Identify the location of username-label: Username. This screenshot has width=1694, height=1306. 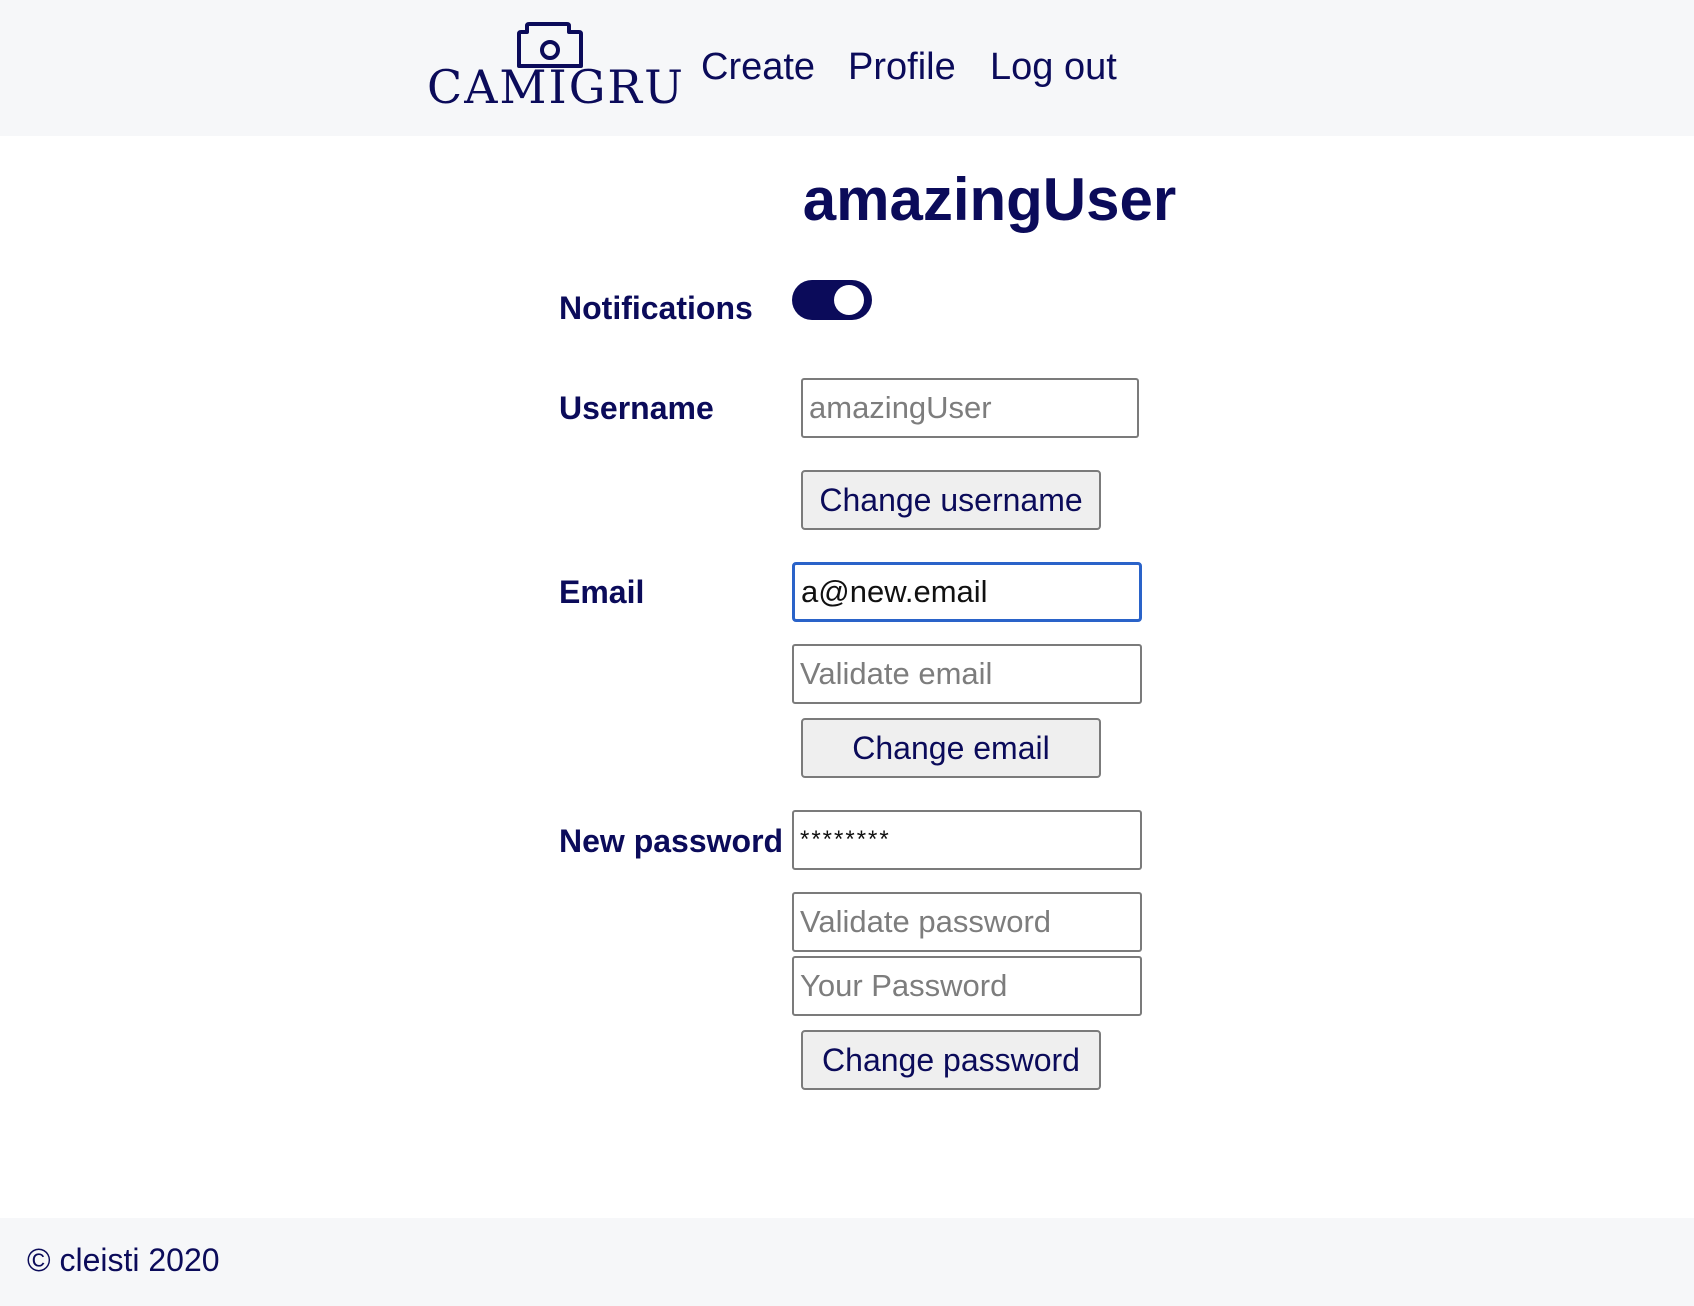
(636, 408).